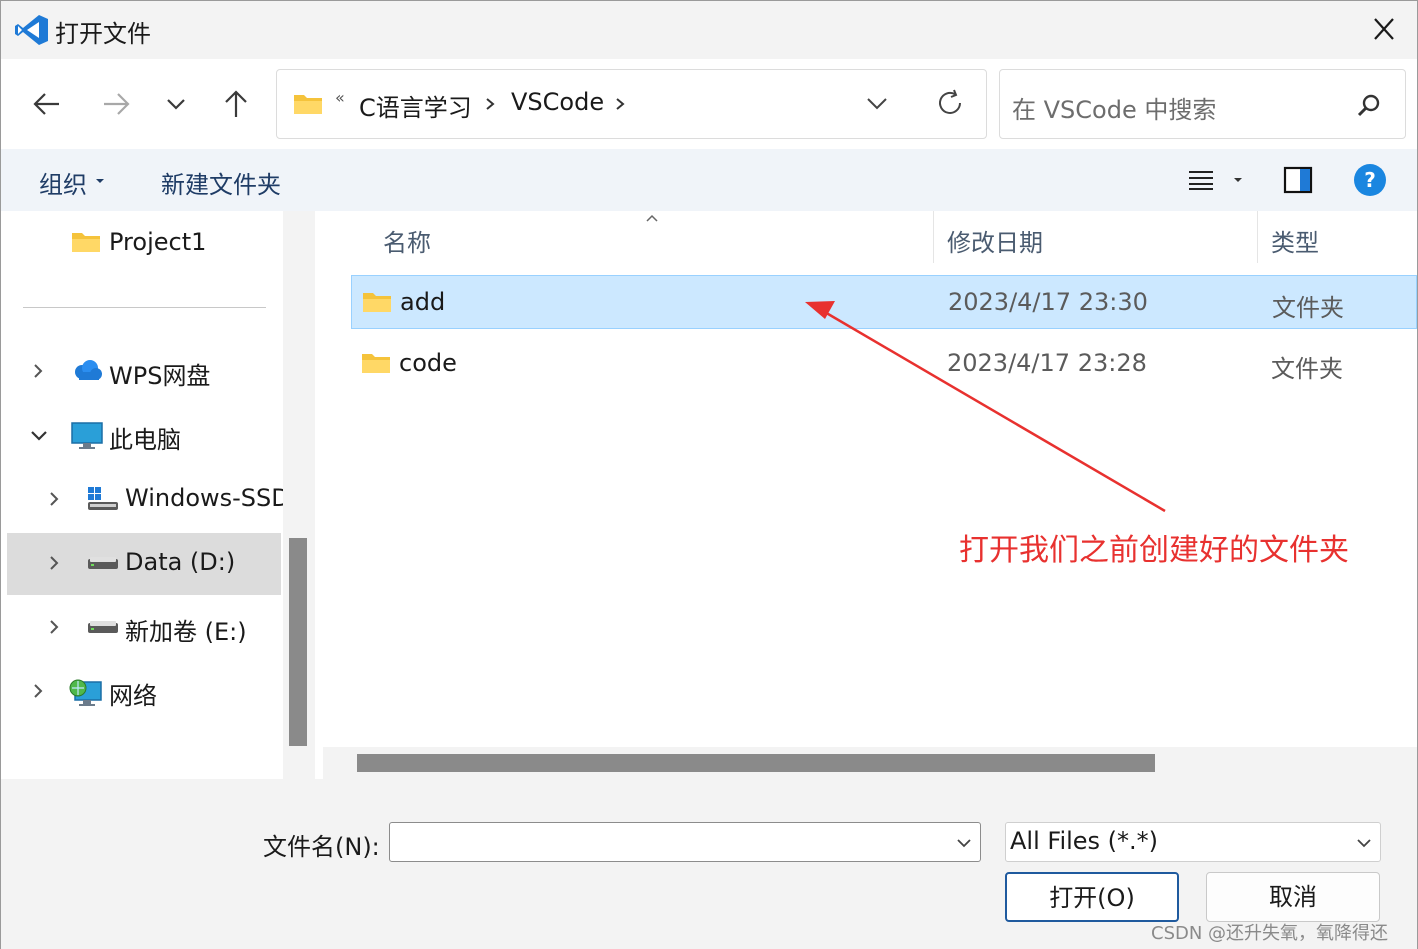 Image resolution: width=1418 pixels, height=949 pixels. Describe the element at coordinates (176, 104) in the screenshot. I see `recent-locations-chevron-icon` at that location.